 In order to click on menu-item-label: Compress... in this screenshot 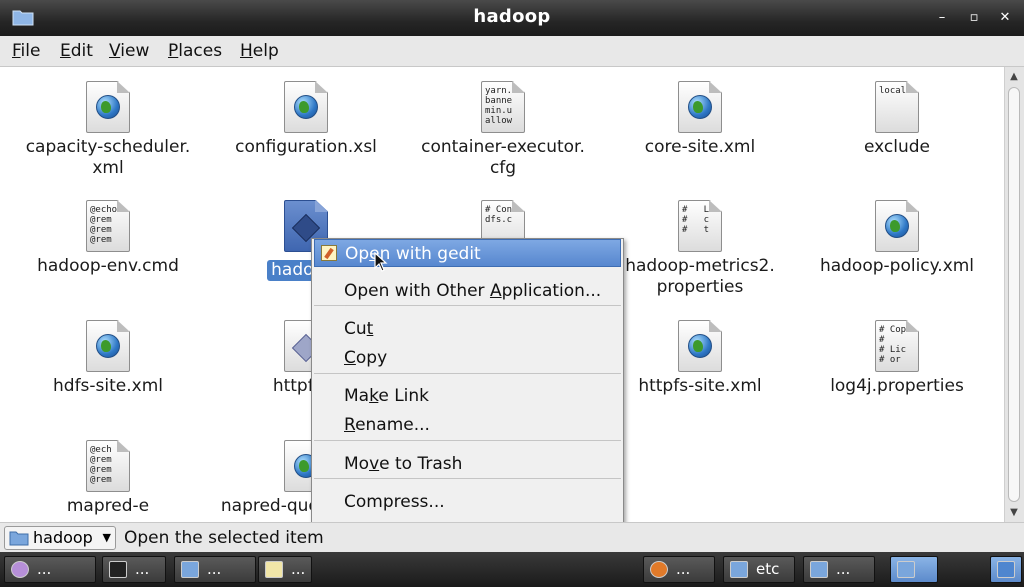, I will do `click(394, 502)`.